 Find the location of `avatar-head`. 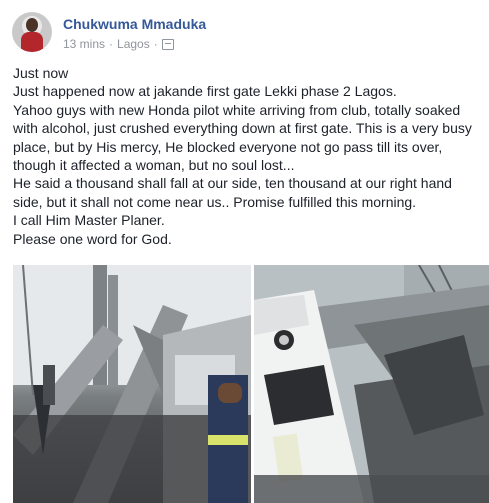

avatar-head is located at coordinates (32, 25).